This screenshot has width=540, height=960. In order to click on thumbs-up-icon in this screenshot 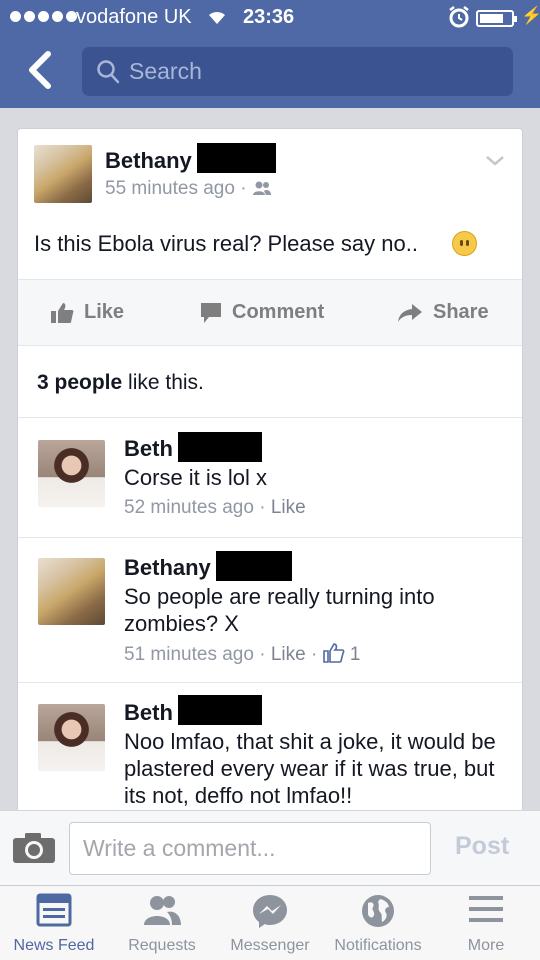, I will do `click(62, 312)`.